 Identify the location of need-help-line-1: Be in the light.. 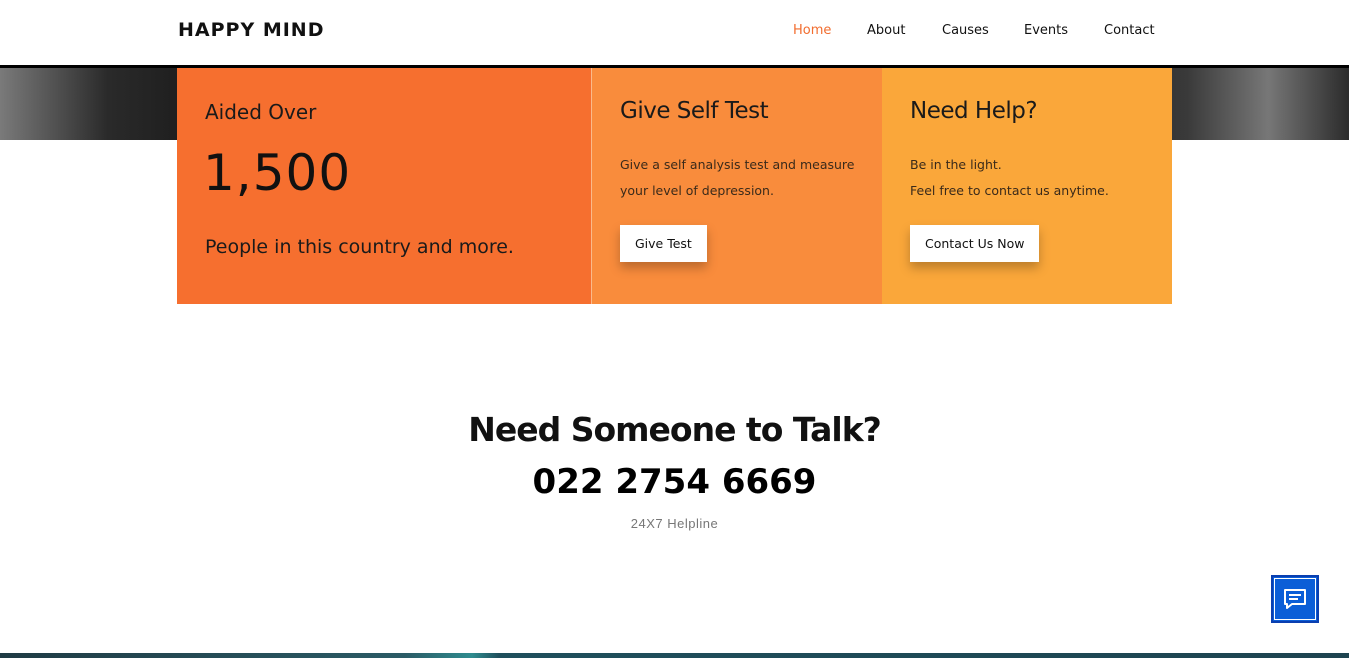
(956, 164).